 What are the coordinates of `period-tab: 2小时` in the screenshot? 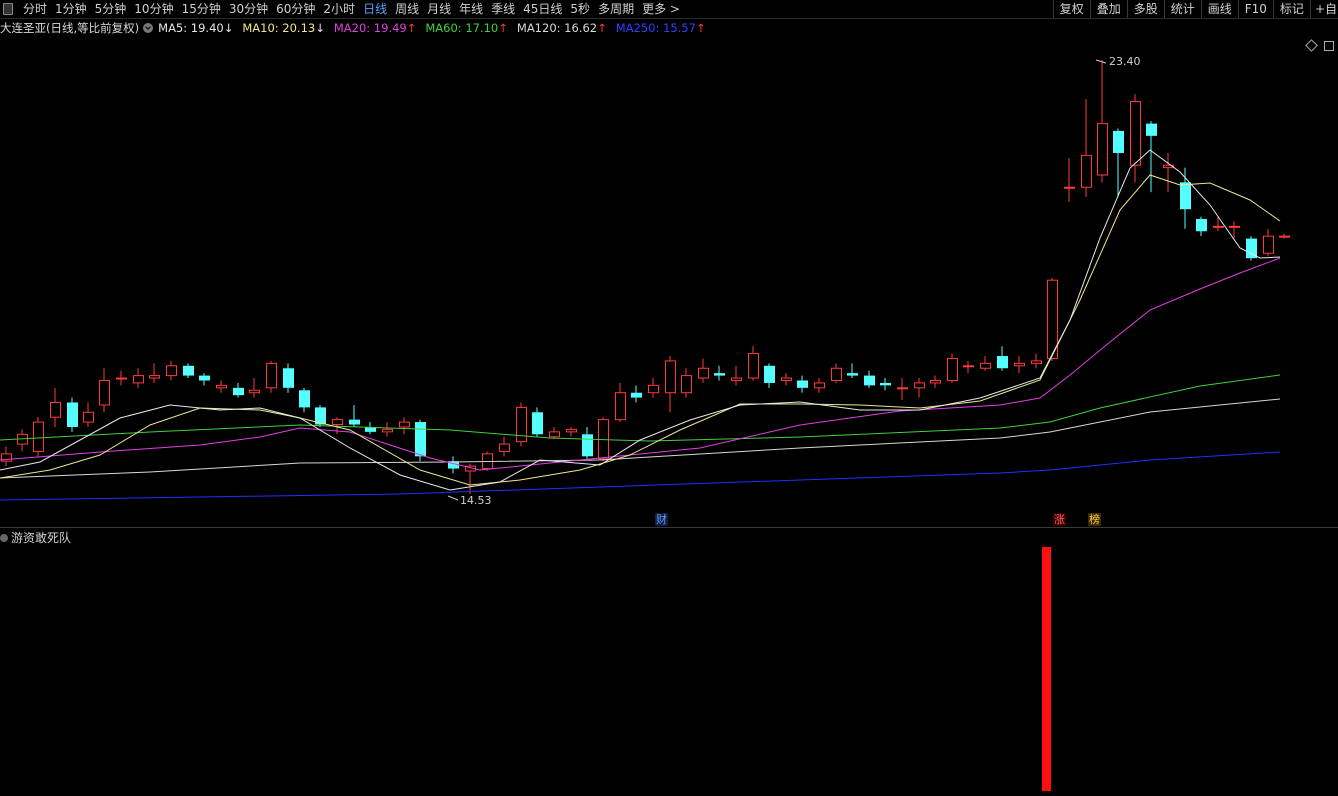 It's located at (339, 9).